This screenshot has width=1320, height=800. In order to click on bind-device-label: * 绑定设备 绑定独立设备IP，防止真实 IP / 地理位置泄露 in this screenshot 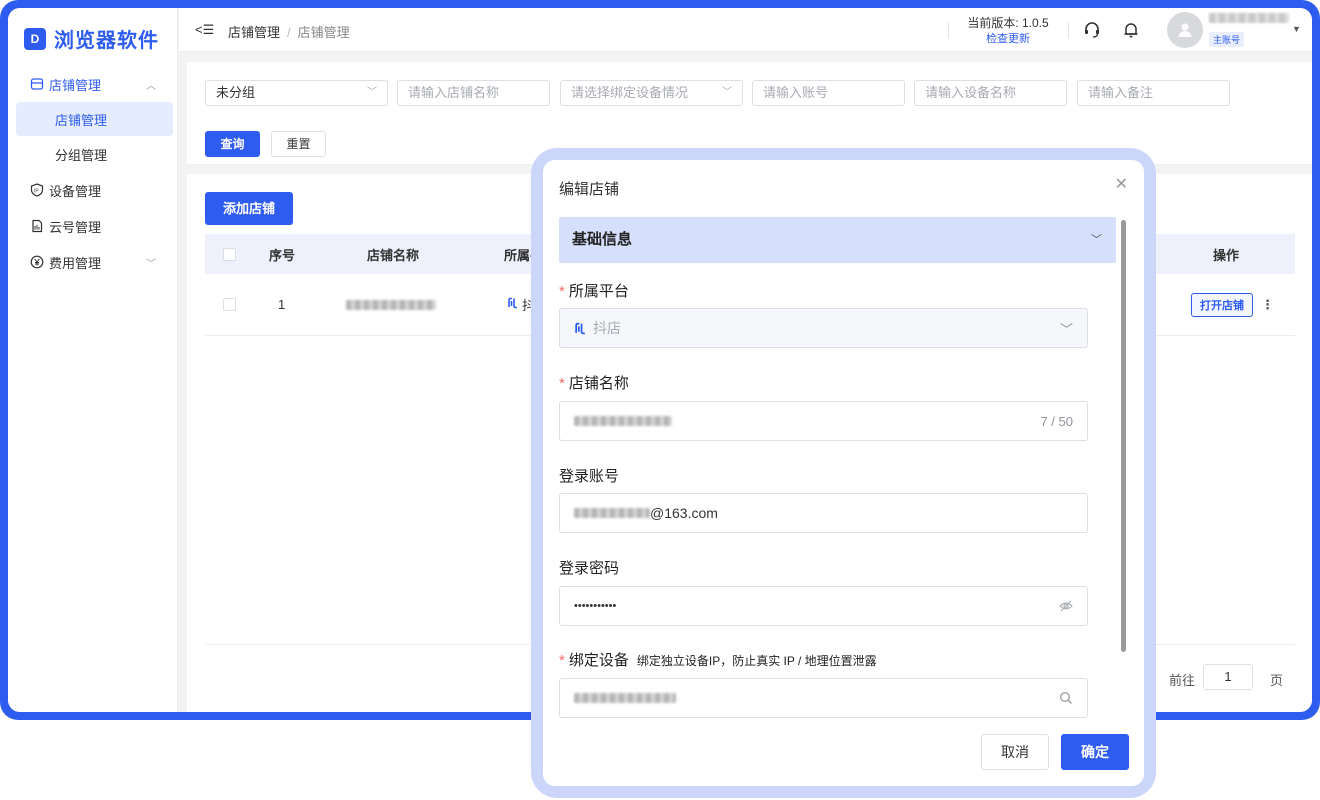, I will do `click(718, 660)`.